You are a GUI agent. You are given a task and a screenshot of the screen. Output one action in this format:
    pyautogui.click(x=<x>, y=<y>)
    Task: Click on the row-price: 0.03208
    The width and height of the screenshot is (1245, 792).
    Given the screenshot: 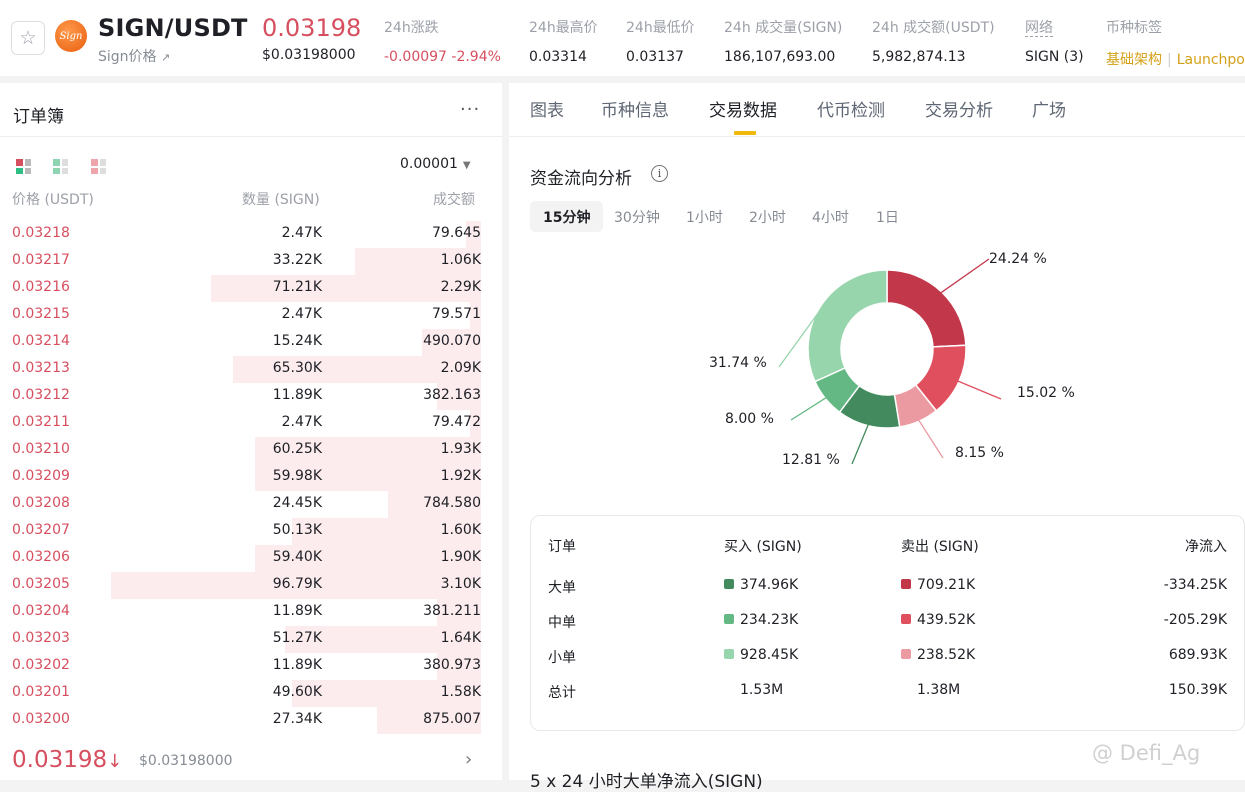 What is the action you would take?
    pyautogui.click(x=41, y=503)
    